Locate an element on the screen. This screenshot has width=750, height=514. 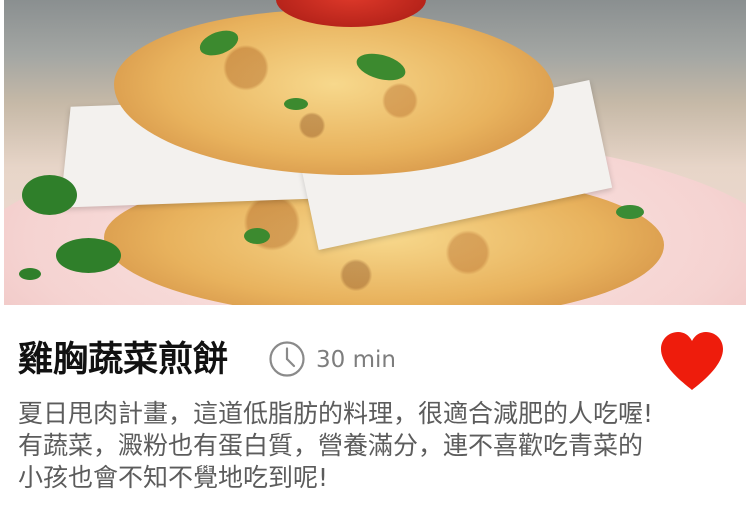
heart-icon is located at coordinates (692, 361).